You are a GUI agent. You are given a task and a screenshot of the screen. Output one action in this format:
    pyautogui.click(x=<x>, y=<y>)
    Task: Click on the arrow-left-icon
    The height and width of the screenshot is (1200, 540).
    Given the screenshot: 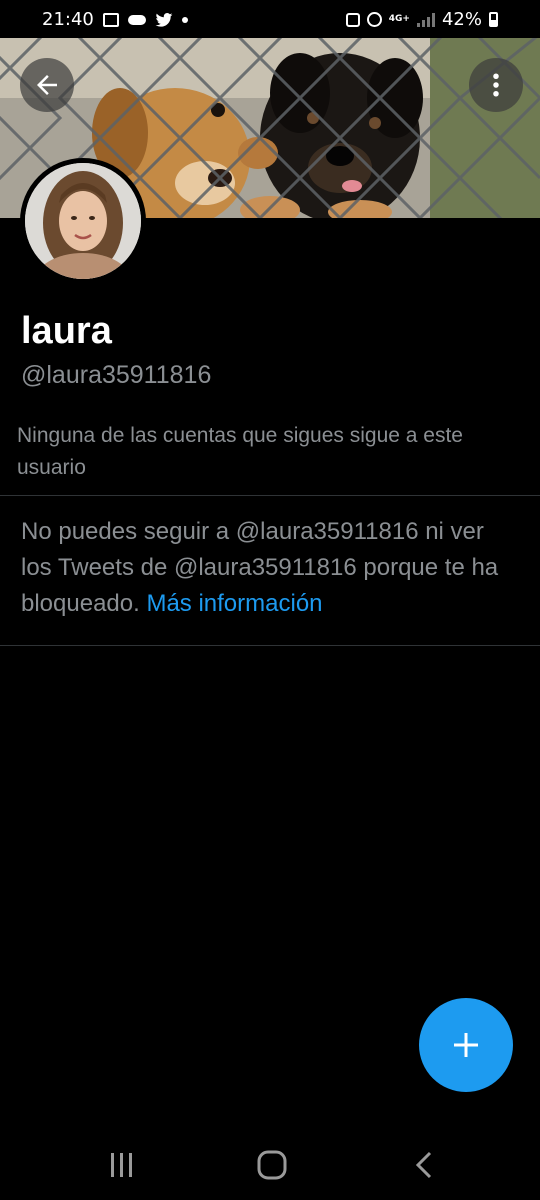 What is the action you would take?
    pyautogui.click(x=47, y=85)
    